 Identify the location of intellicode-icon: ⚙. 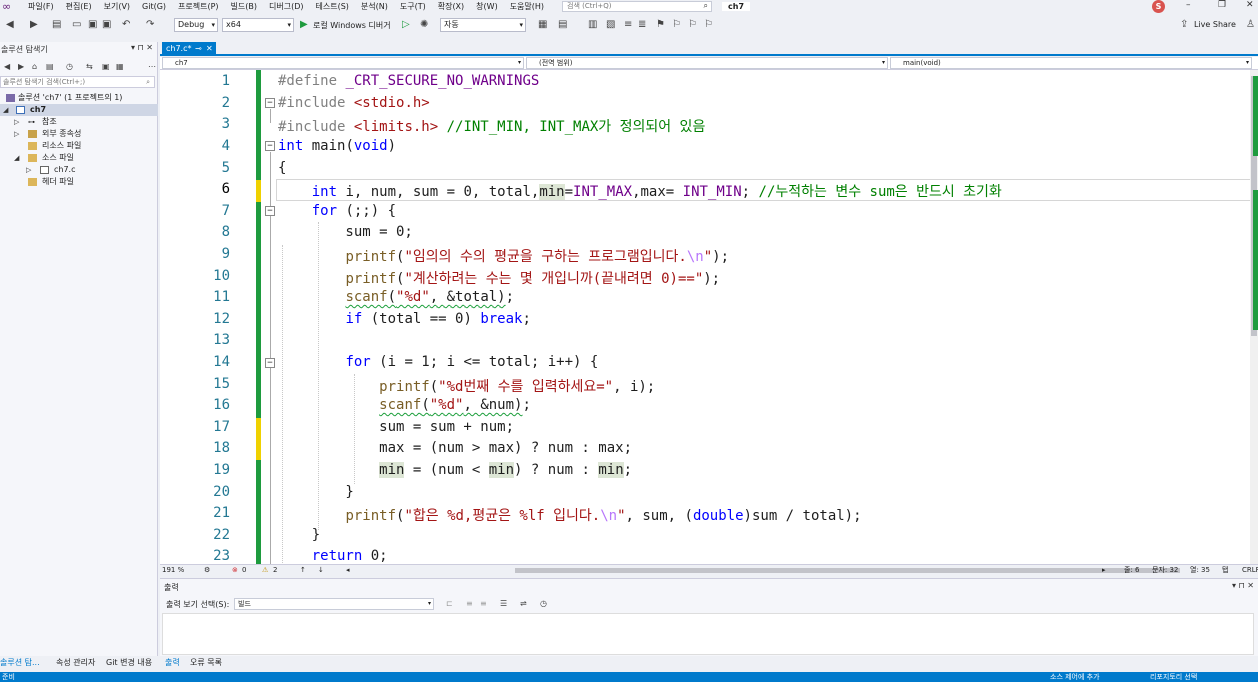
(207, 570).